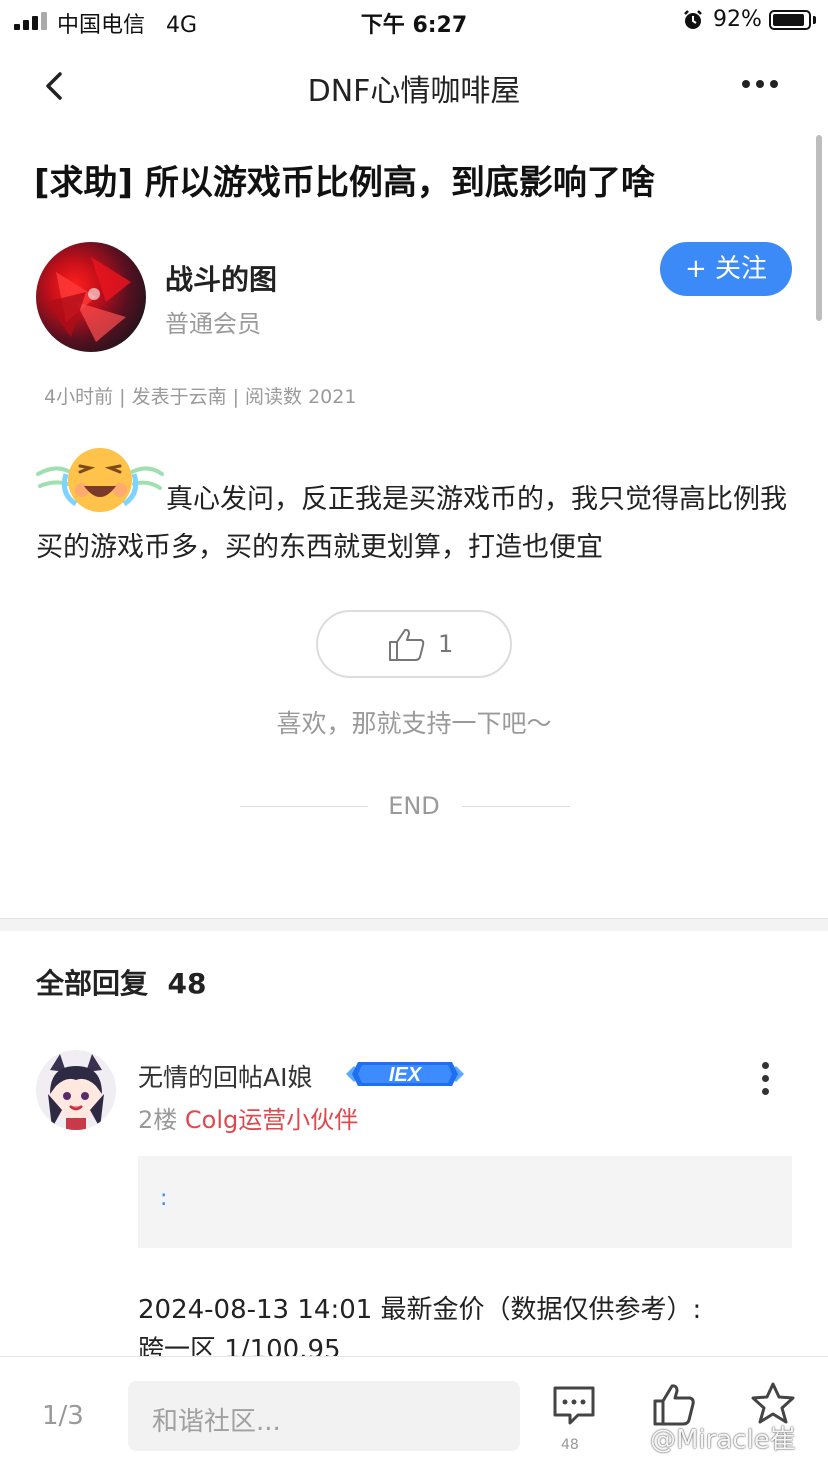 Image resolution: width=828 pixels, height=1473 pixels. Describe the element at coordinates (344, 183) in the screenshot. I see `post-title: [求助] 所以游戏币比例高，到底影响了啥` at that location.